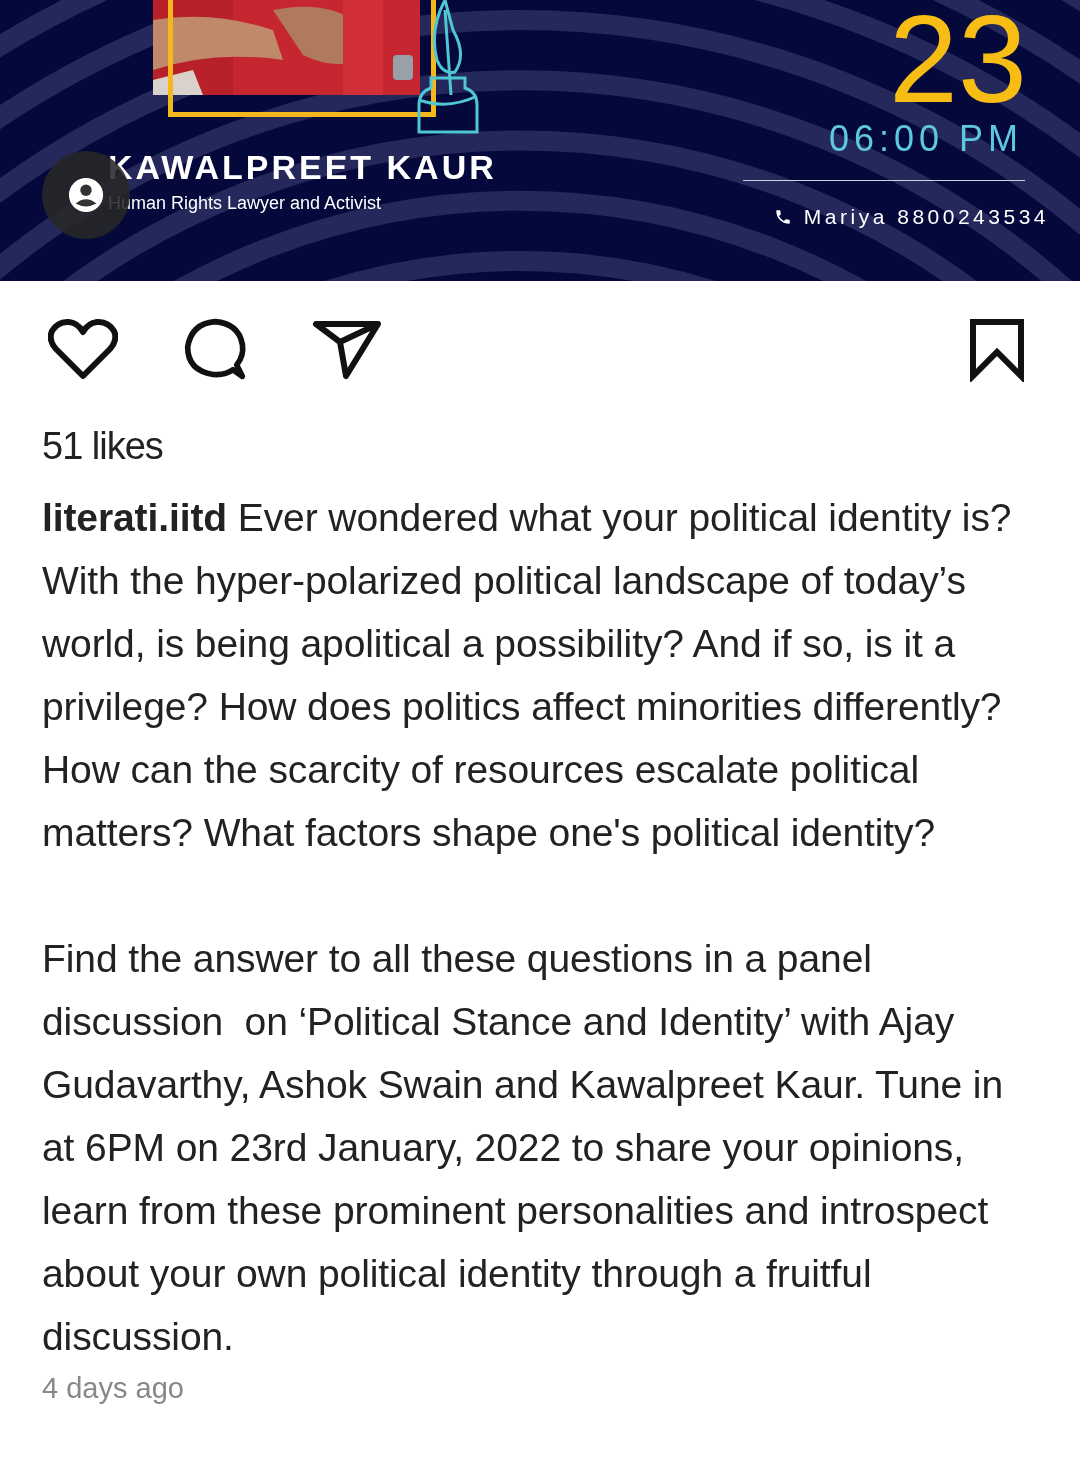 This screenshot has height=1480, width=1080. Describe the element at coordinates (997, 349) in the screenshot. I see `bookmark-button` at that location.